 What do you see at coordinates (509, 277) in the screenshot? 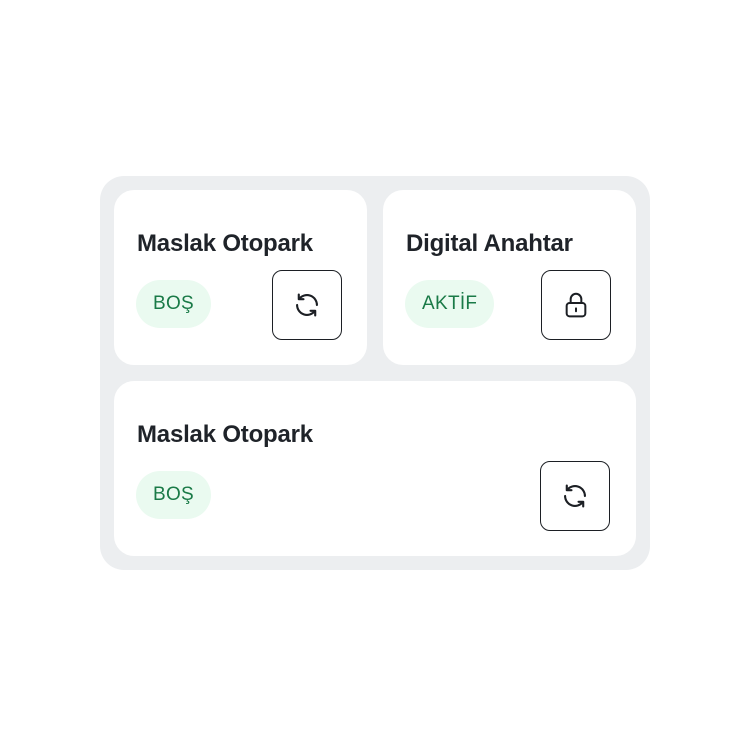
I see `digital-key-card: Digital Anahtar AKTİF` at bounding box center [509, 277].